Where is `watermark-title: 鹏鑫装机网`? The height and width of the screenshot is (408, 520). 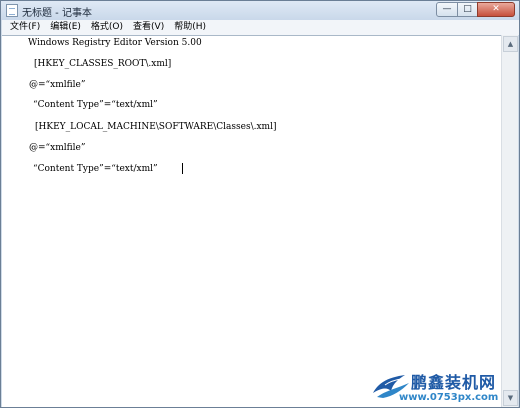
watermark-title: 鹏鑫装机网 is located at coordinates (454, 382).